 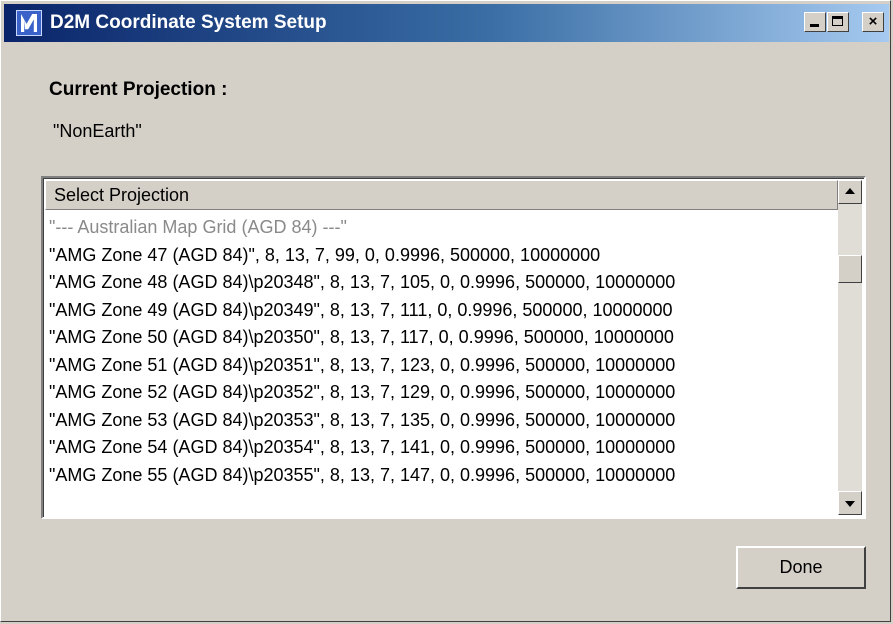 What do you see at coordinates (138, 89) in the screenshot?
I see `current-projection-label: Current Projection :` at bounding box center [138, 89].